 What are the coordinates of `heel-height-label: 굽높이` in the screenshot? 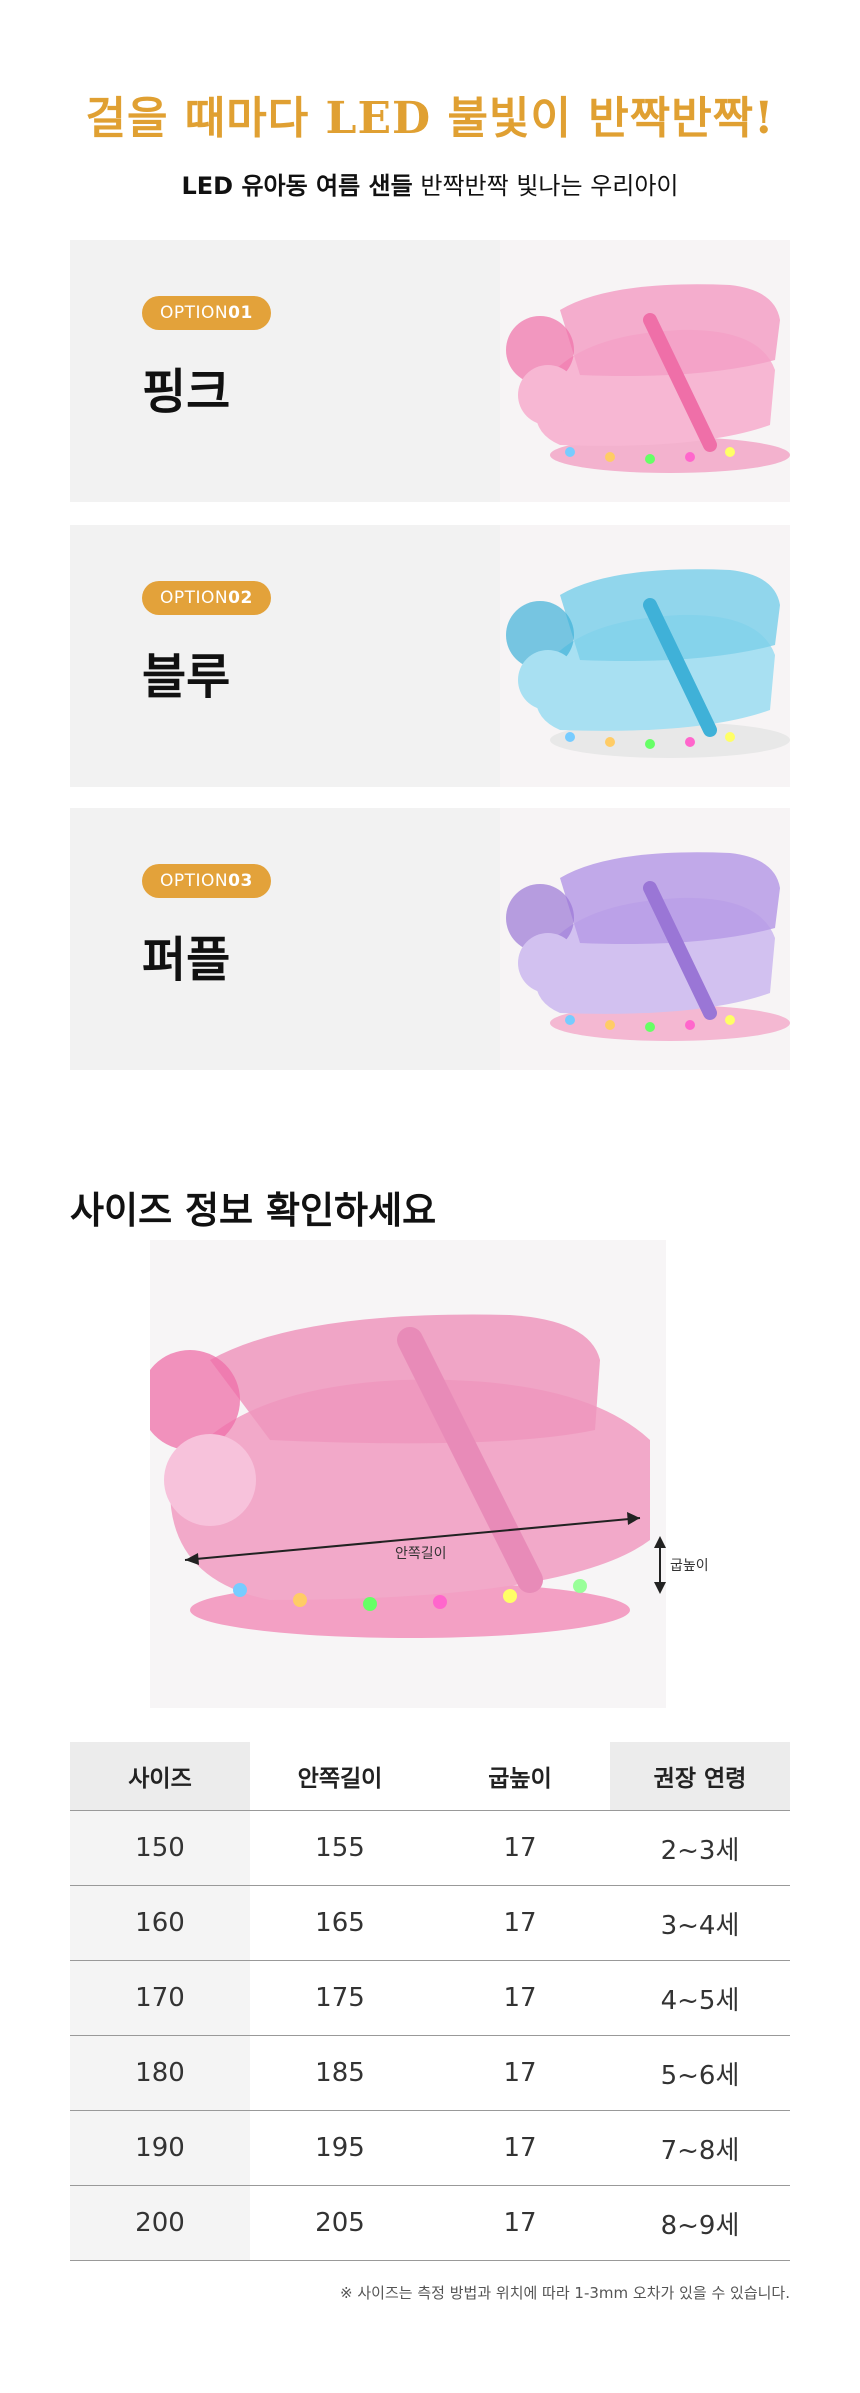 It's located at (689, 1566).